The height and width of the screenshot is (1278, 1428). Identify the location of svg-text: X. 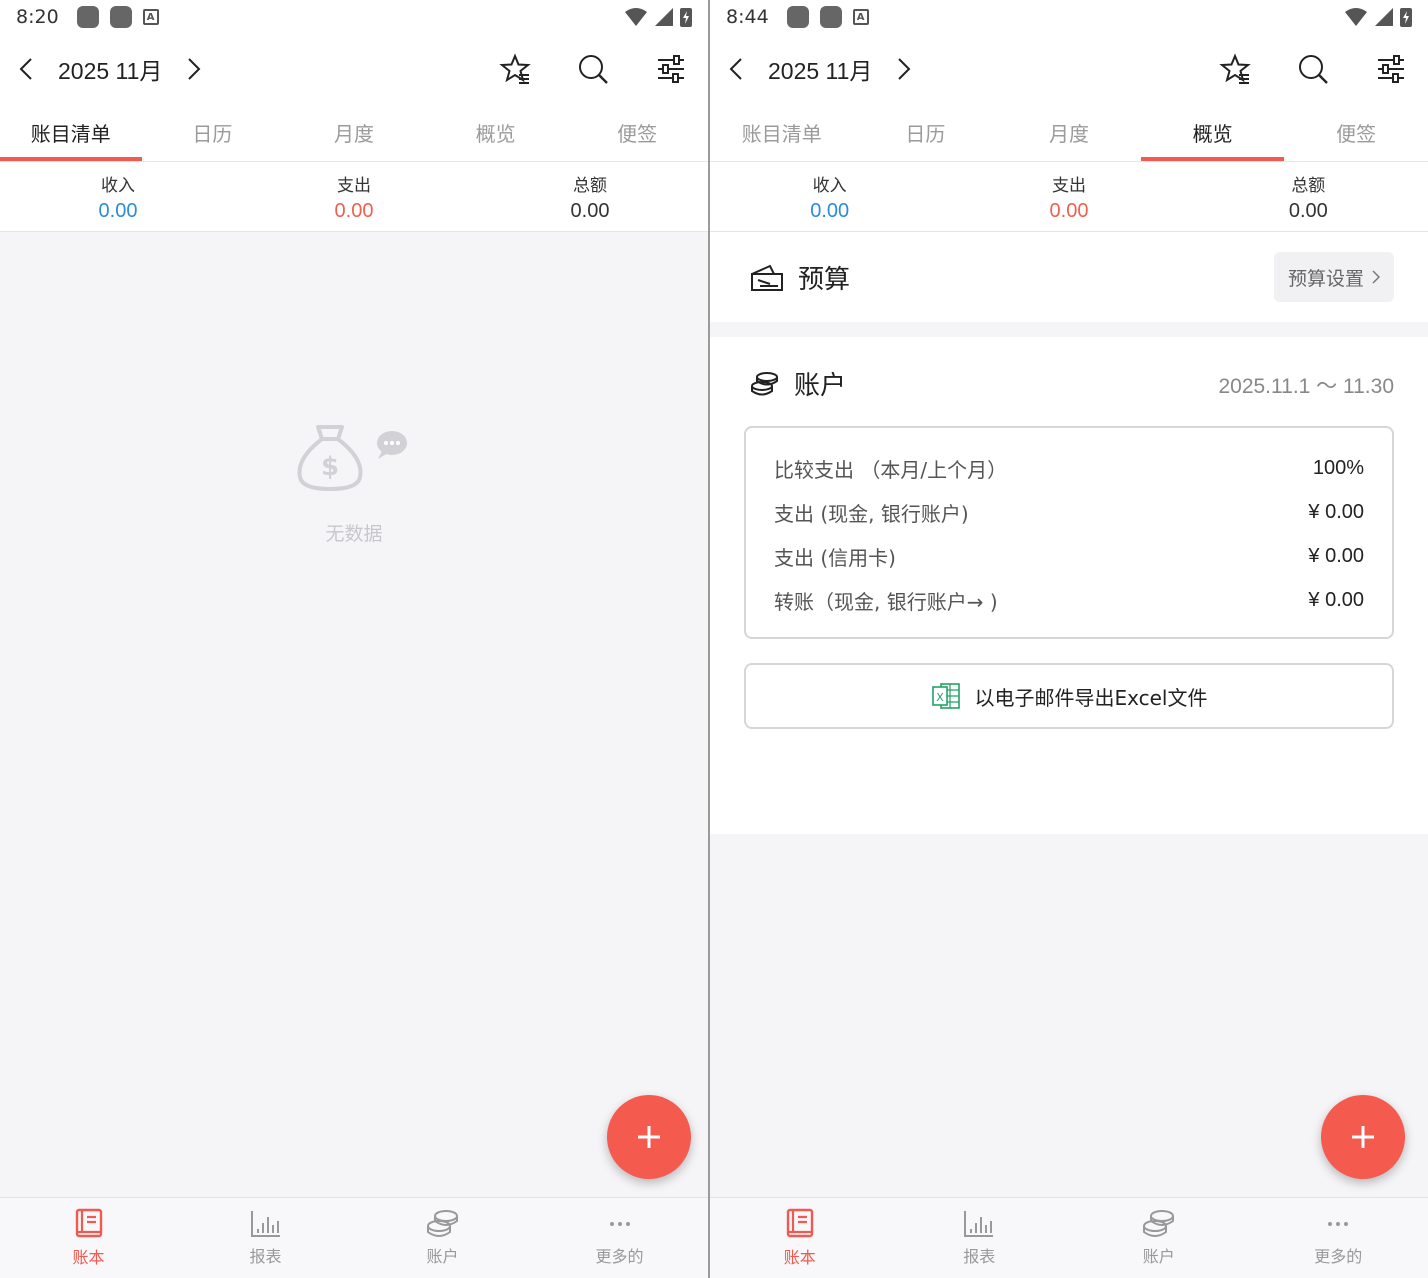
(940, 697).